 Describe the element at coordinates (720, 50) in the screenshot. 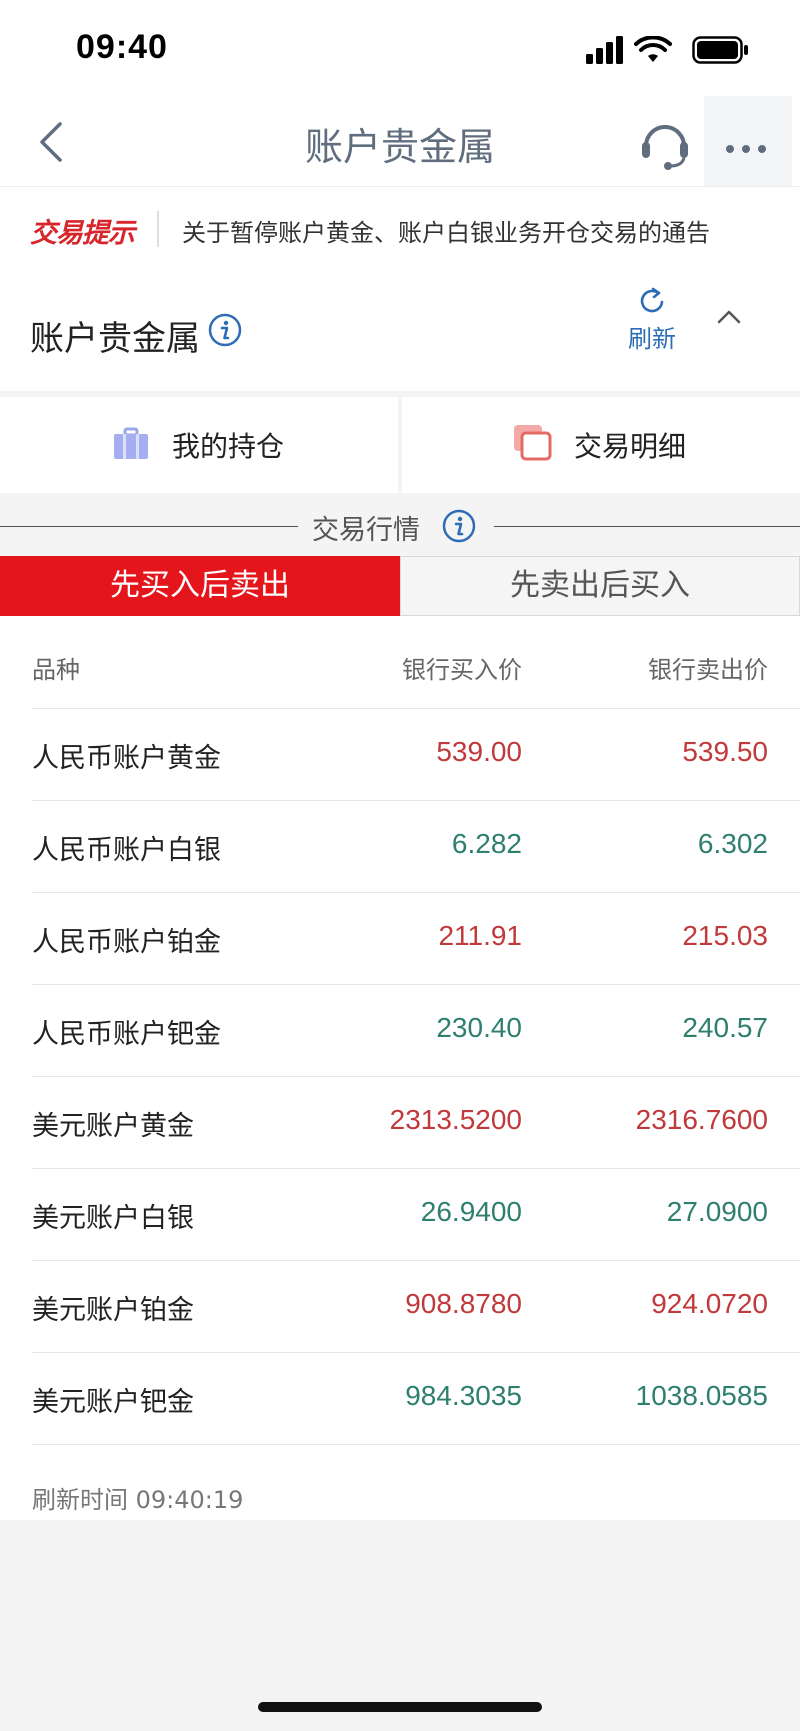

I see `battery-icon` at that location.